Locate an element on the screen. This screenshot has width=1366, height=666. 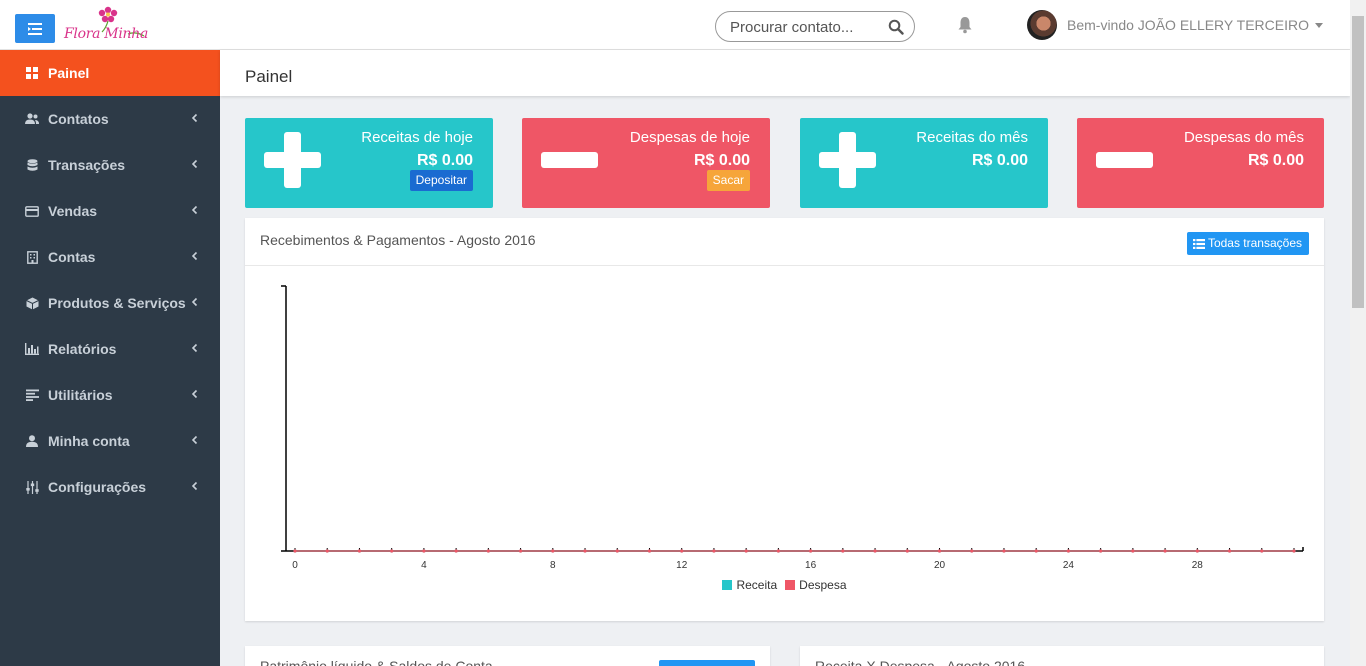
scrollbar-thumb is located at coordinates (1358, 162).